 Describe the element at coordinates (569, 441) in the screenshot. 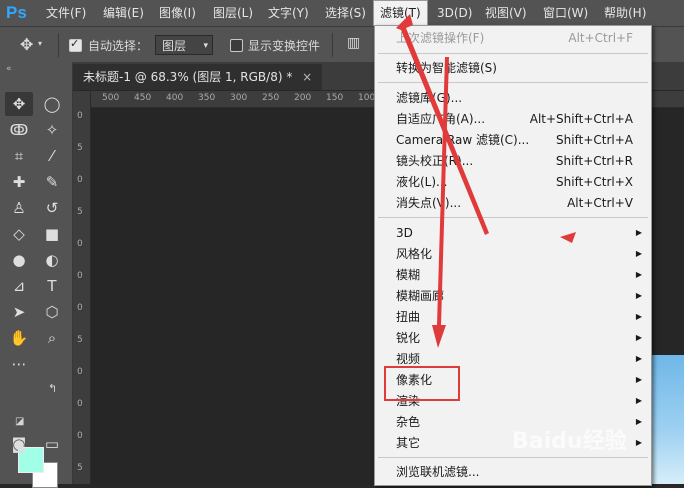

I see `watermark: Baidu经验` at that location.